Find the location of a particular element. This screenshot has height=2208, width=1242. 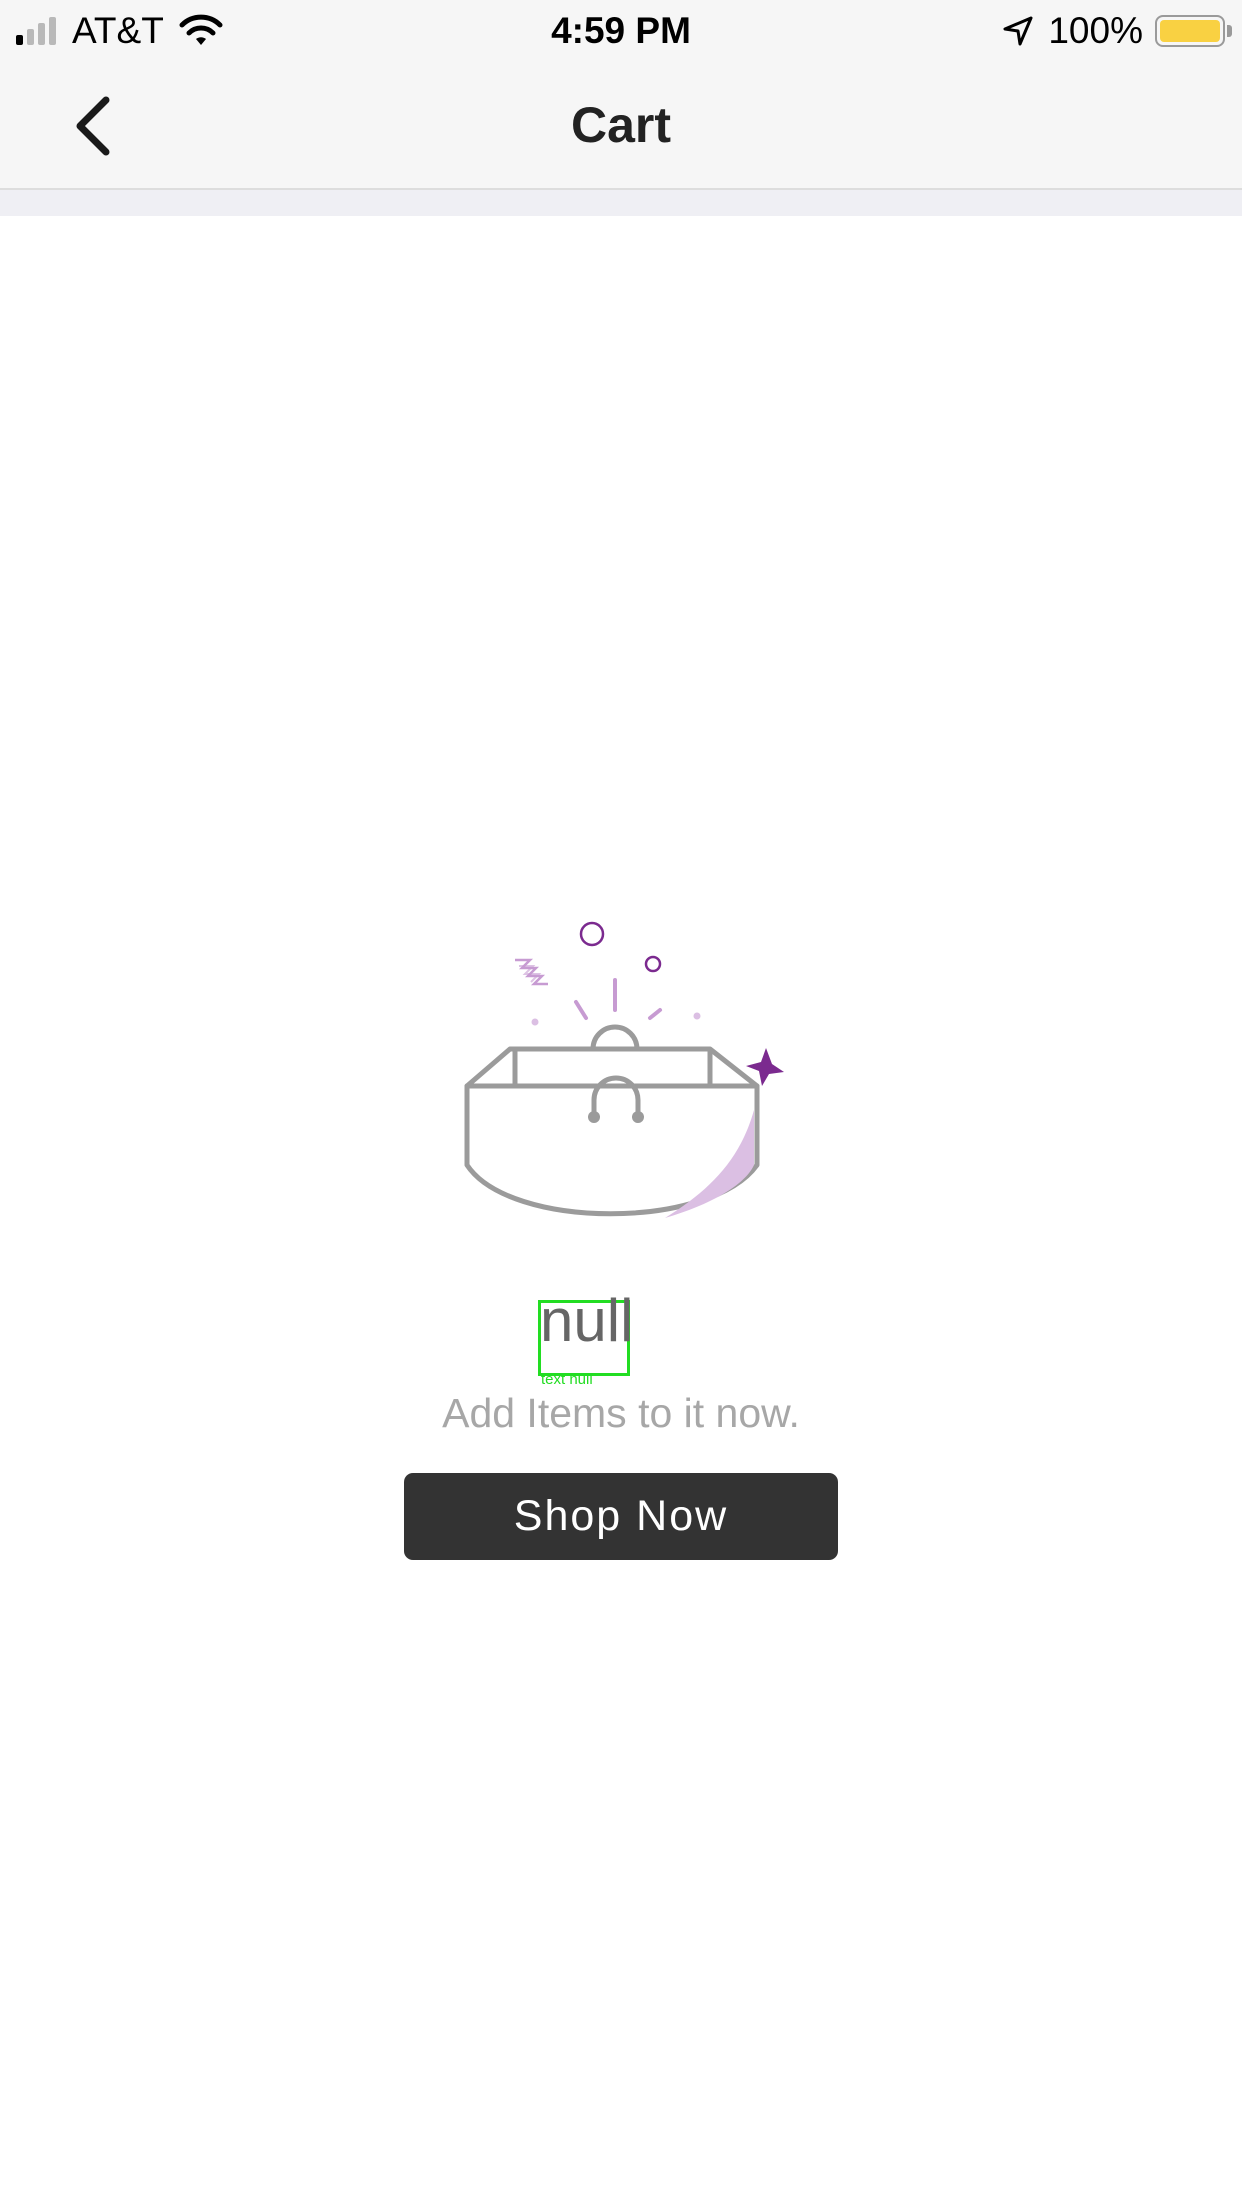

empty-shopping-bag-icon is located at coordinates (624, 1069).